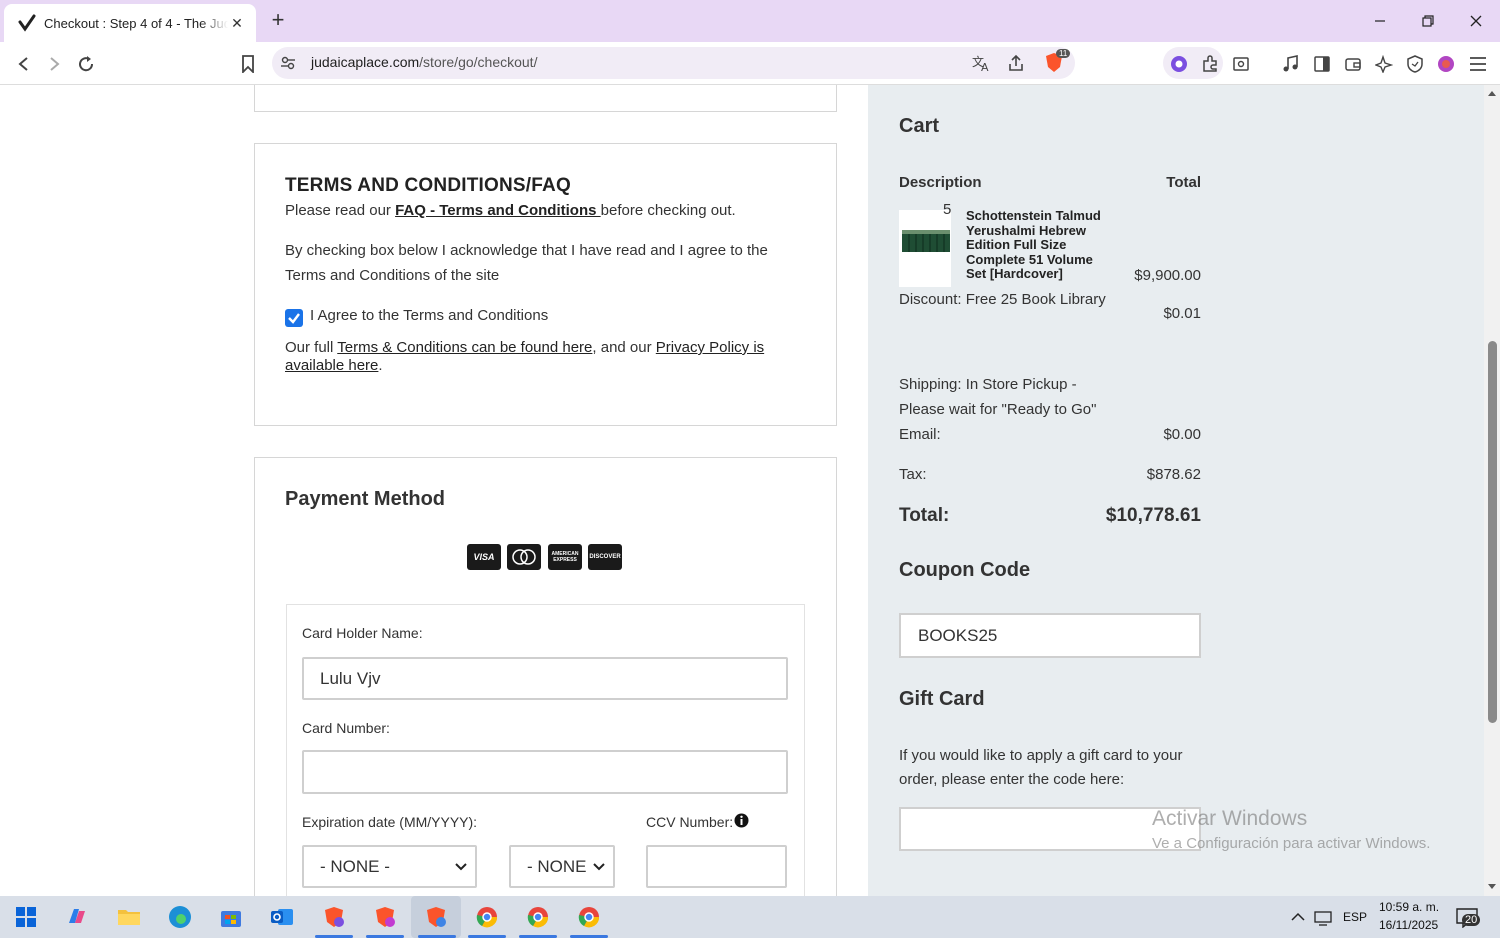 This screenshot has width=1500, height=938. What do you see at coordinates (1016, 63) in the screenshot?
I see `share-icon` at bounding box center [1016, 63].